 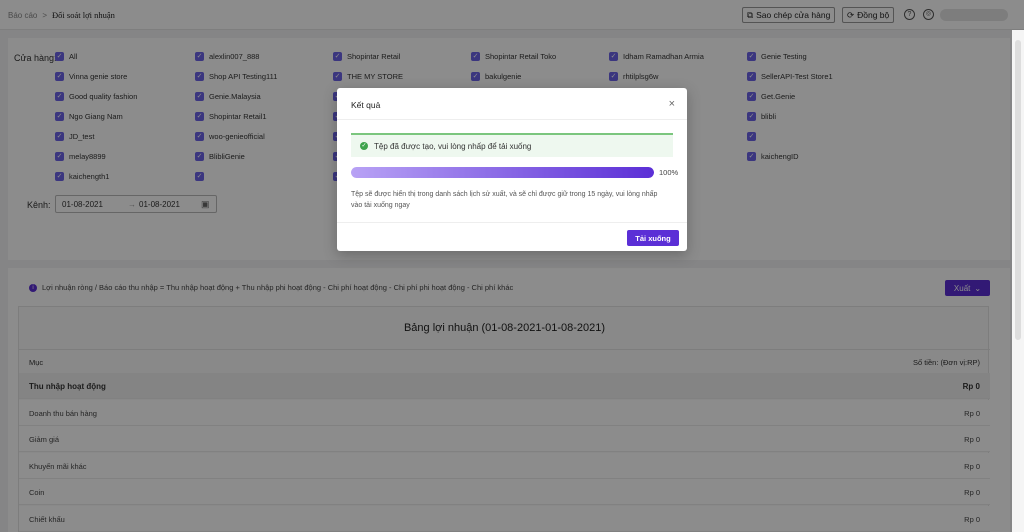 I want to click on dialog-footer-divider, so click(x=512, y=222).